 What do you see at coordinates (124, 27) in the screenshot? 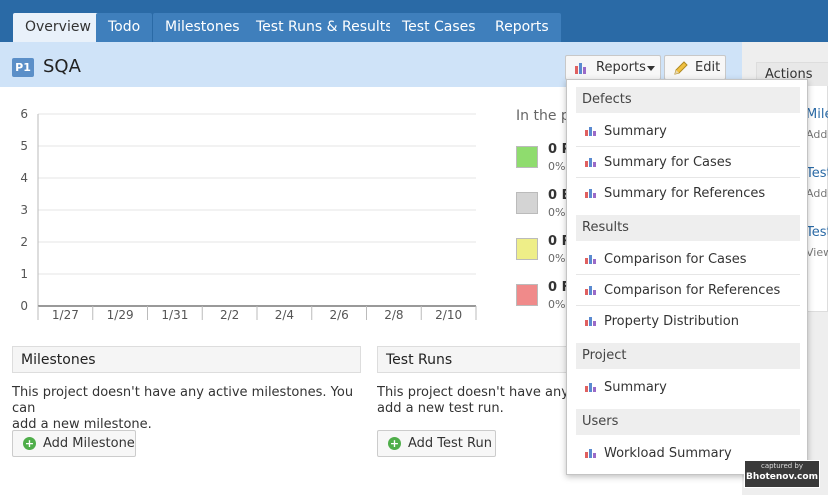
I see `tab-todo: Todo` at bounding box center [124, 27].